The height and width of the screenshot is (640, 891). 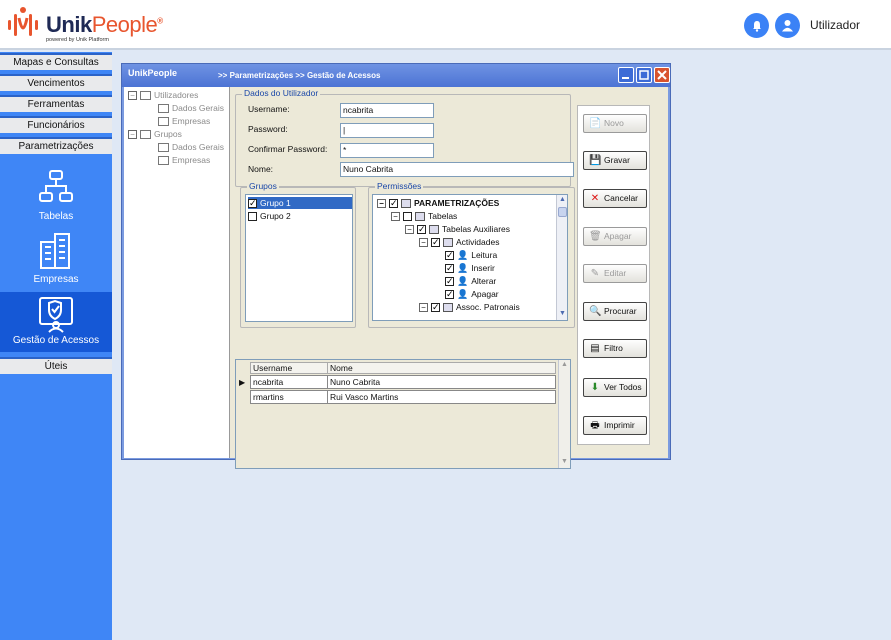 What do you see at coordinates (268, 129) in the screenshot?
I see `password-label: Password:` at bounding box center [268, 129].